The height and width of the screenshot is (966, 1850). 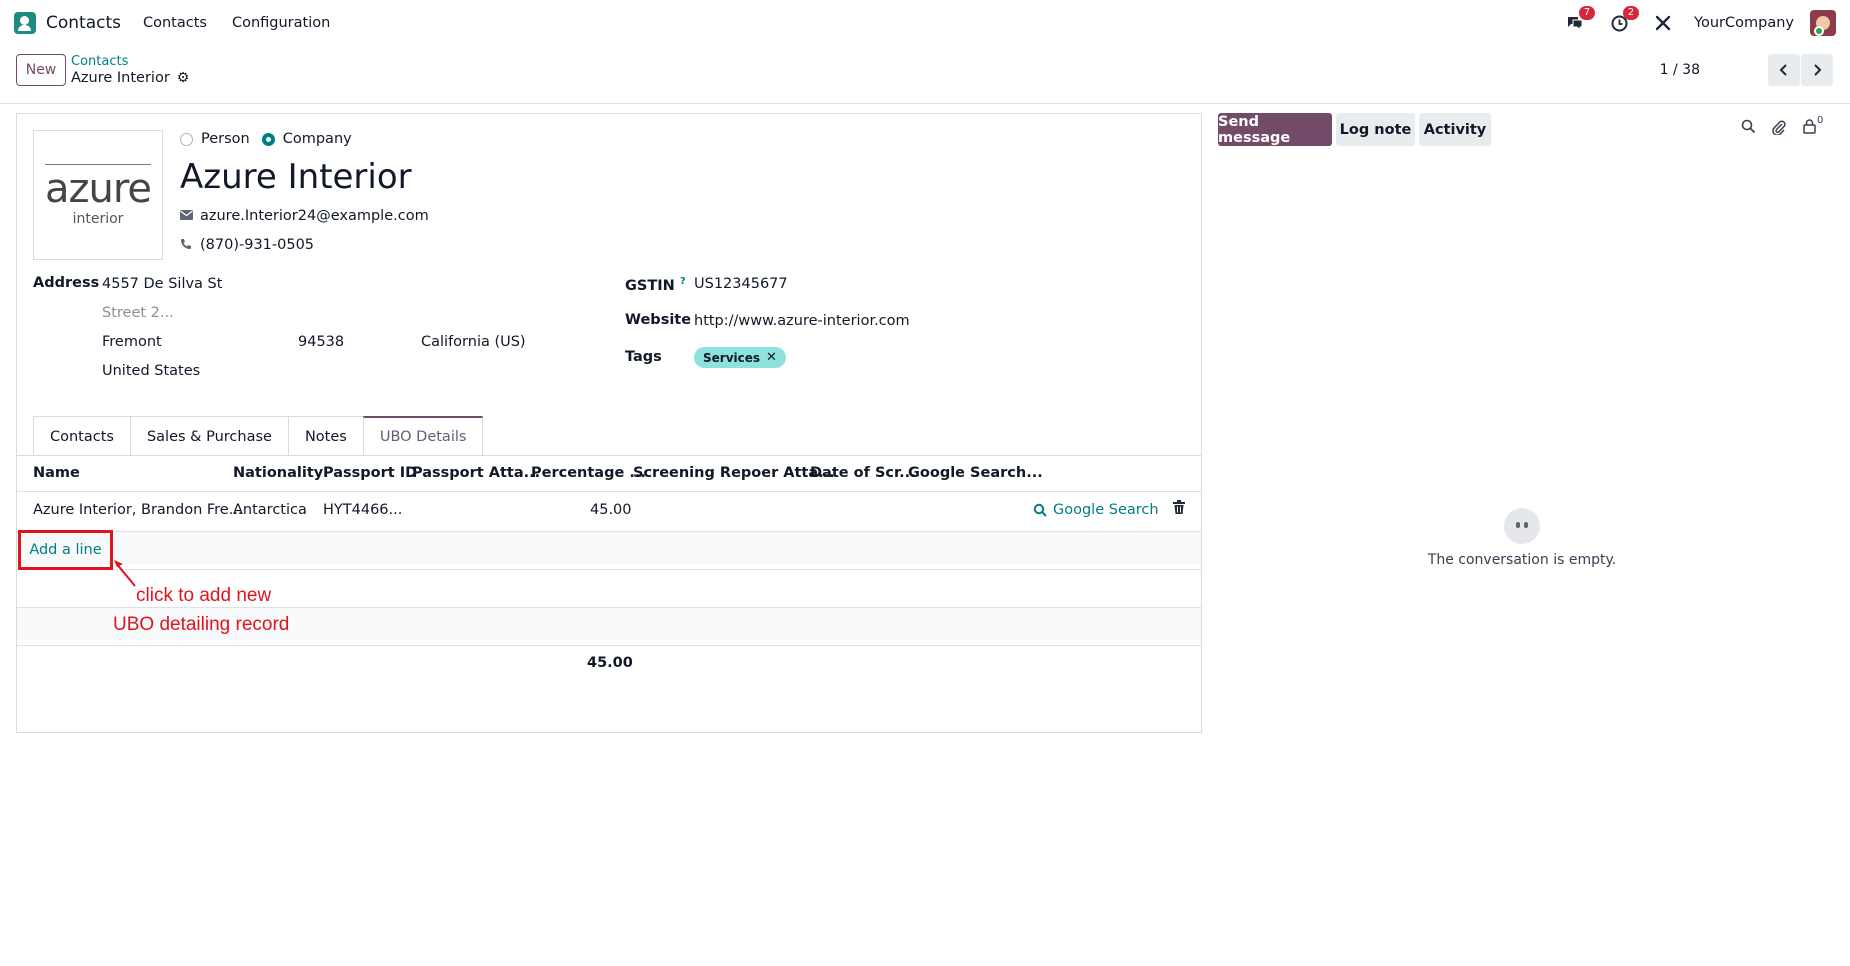 What do you see at coordinates (658, 320) in the screenshot?
I see `website-label: Website` at bounding box center [658, 320].